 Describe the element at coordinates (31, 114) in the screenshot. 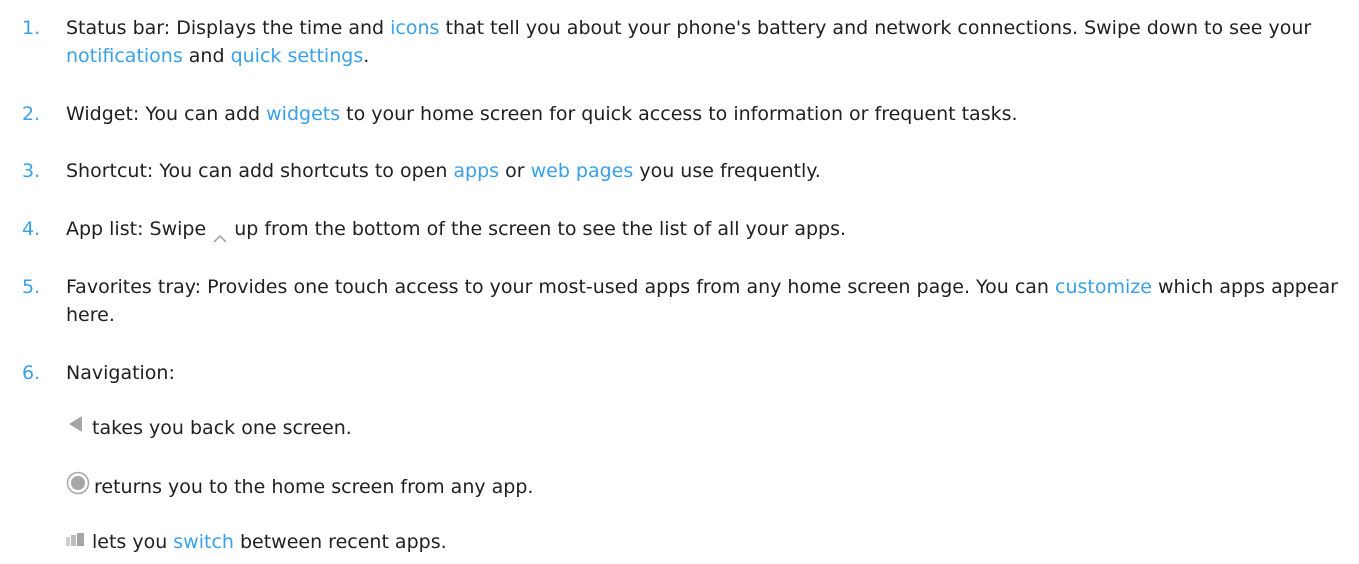

I see `item-number: 2.` at that location.